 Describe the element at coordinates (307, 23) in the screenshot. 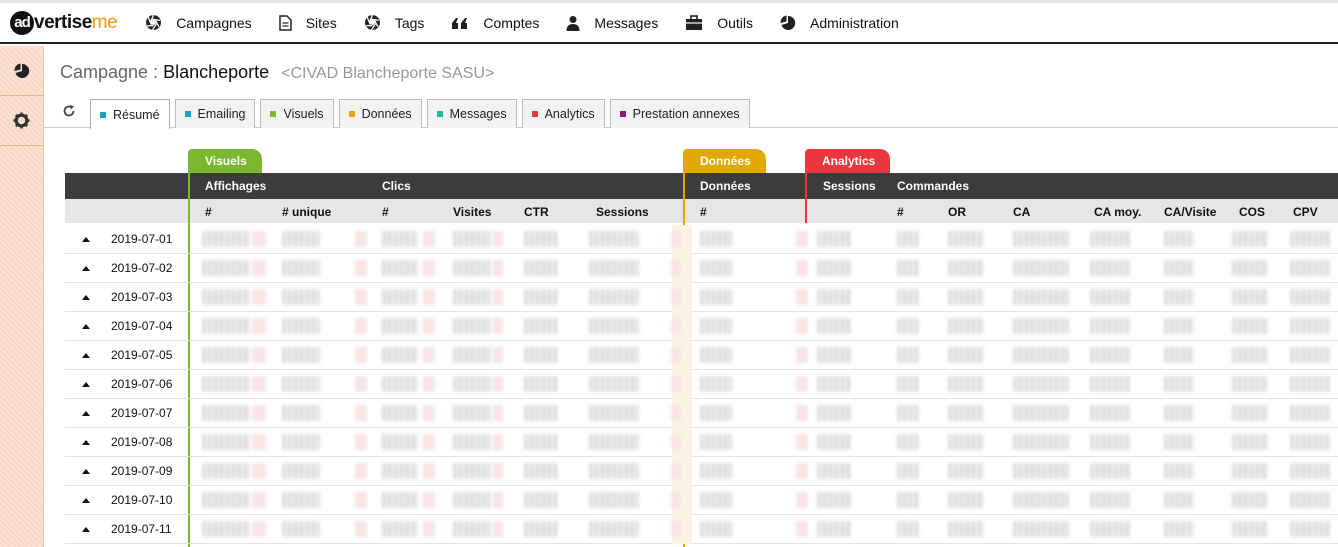

I see `nav-item-sites: Sites` at that location.